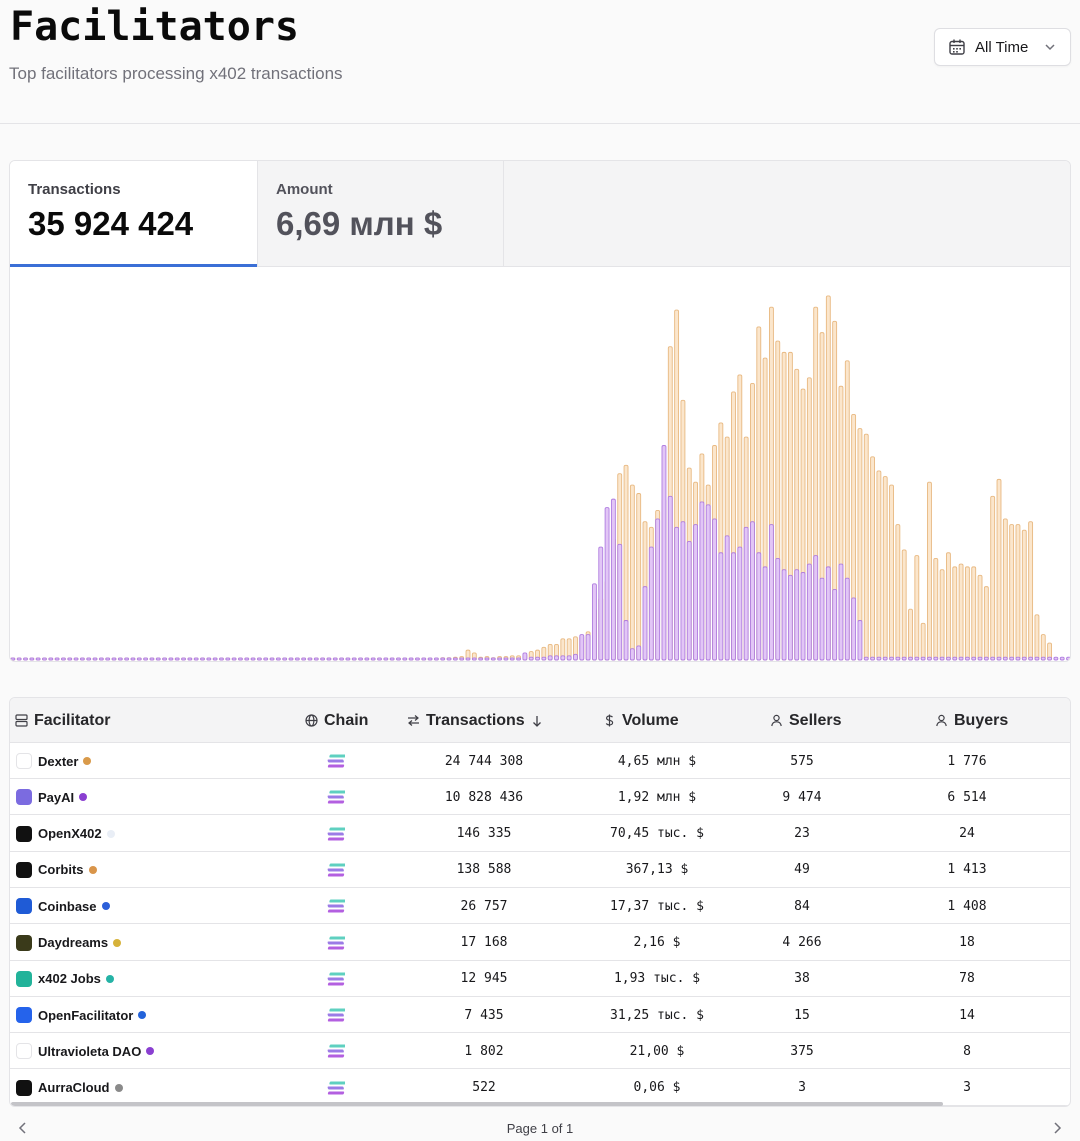 This screenshot has height=1141, width=1080. What do you see at coordinates (487, 720) in the screenshot?
I see `column-header-transactions: Transactions` at bounding box center [487, 720].